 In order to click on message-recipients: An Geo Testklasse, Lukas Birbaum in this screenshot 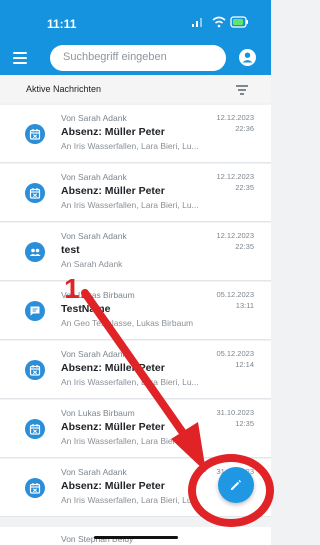, I will do `click(127, 323)`.